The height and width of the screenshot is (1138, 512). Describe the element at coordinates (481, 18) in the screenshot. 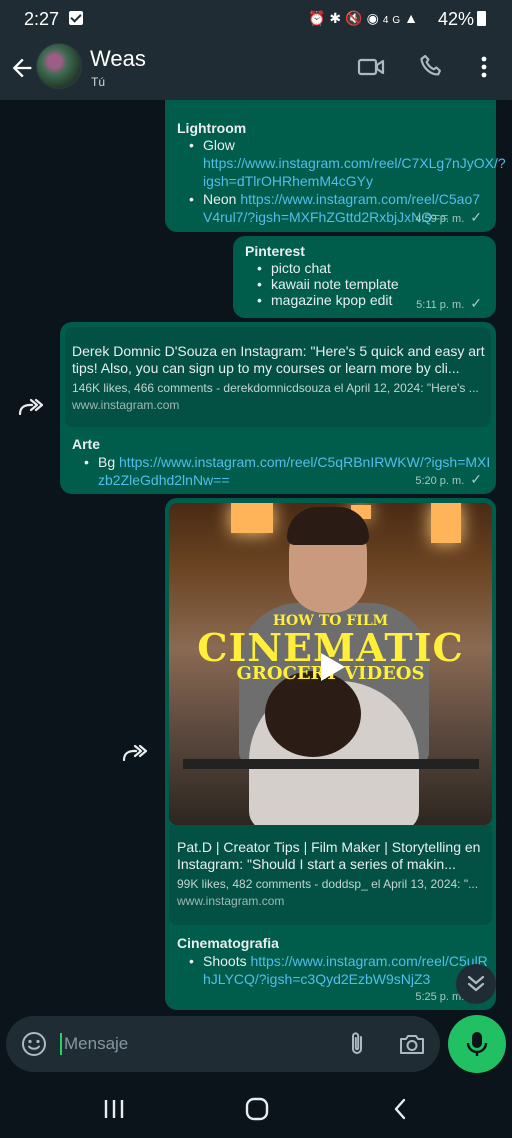

I see `battery-icon` at that location.